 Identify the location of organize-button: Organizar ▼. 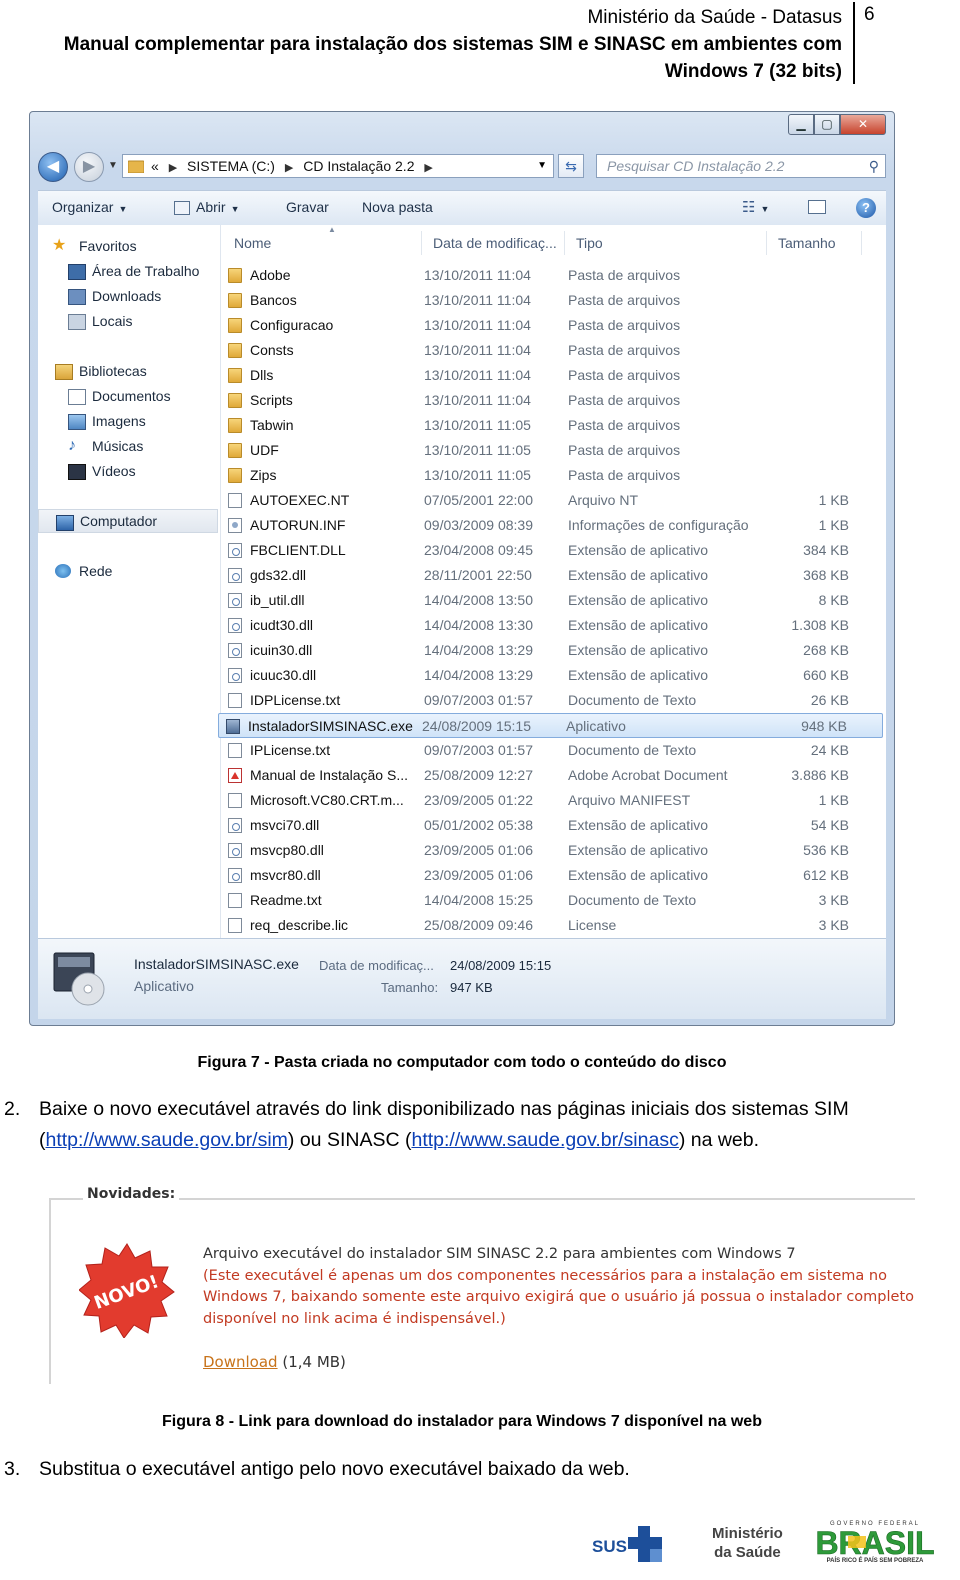
(89, 208).